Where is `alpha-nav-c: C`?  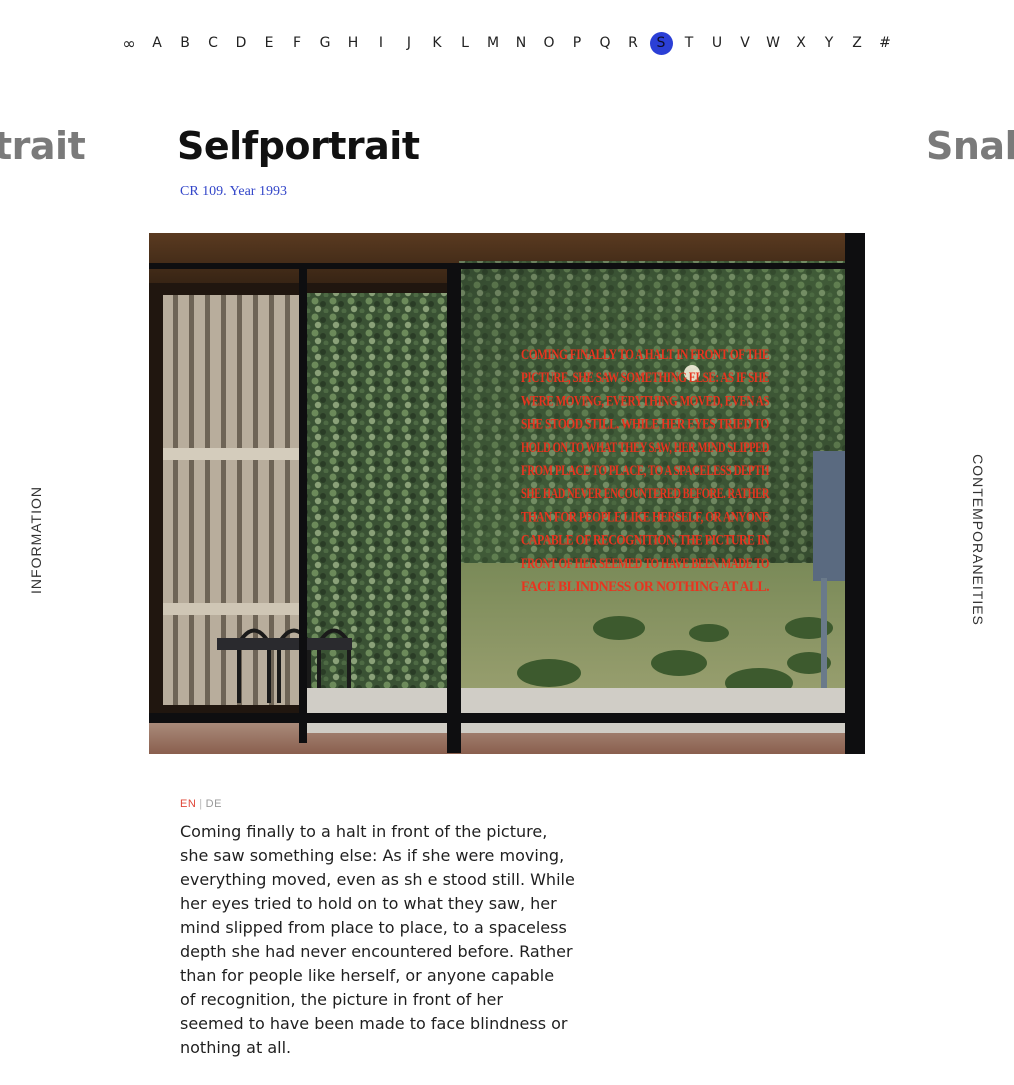
alpha-nav-c: C is located at coordinates (213, 43).